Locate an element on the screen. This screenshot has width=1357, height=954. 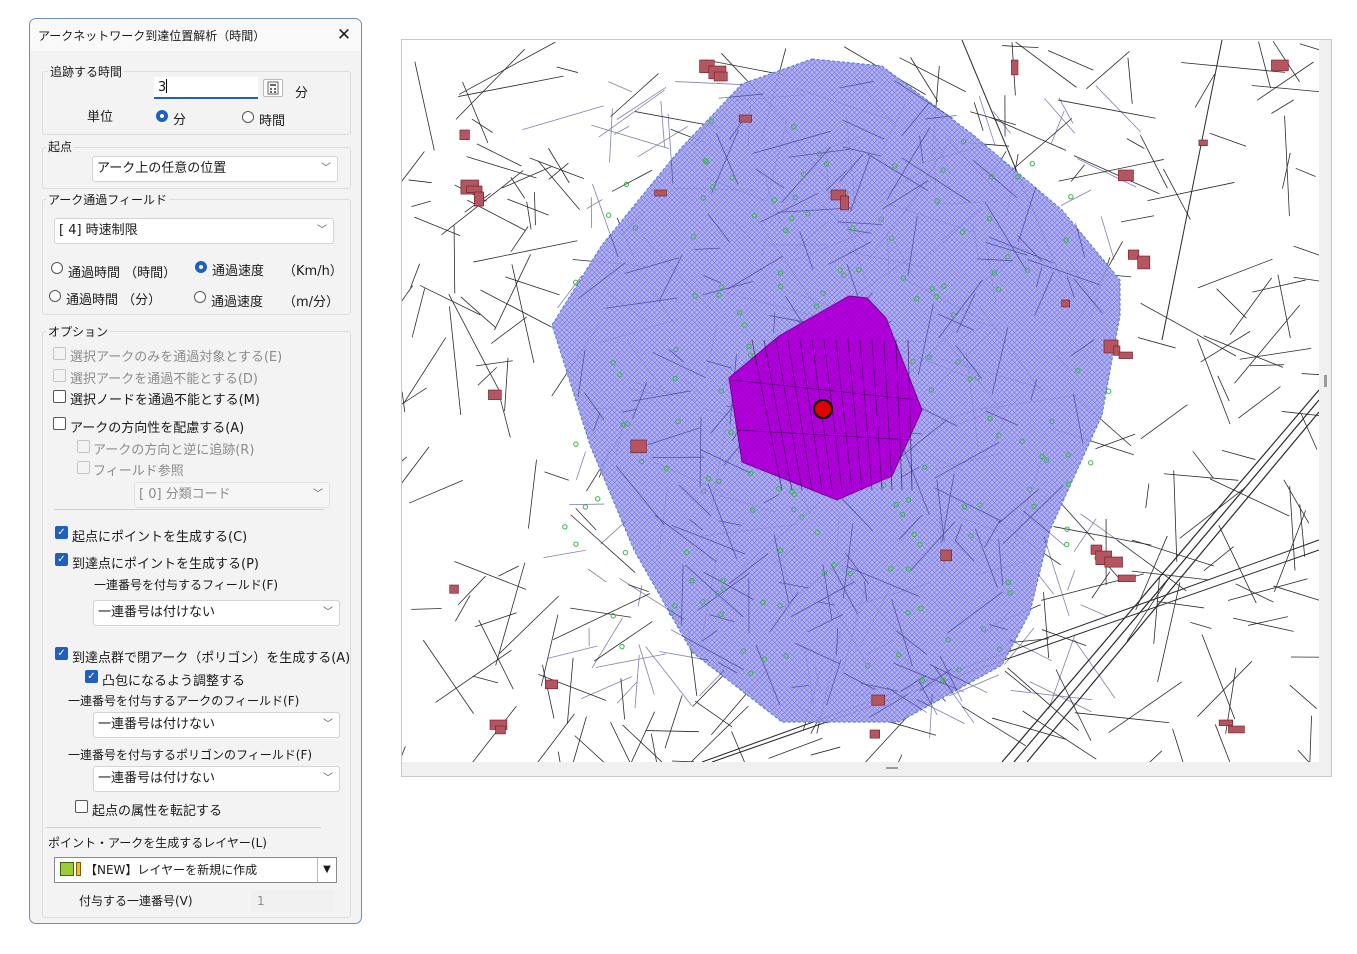
arc-field-select: [ 4] 時速制限 ﹀ is located at coordinates (194, 231).